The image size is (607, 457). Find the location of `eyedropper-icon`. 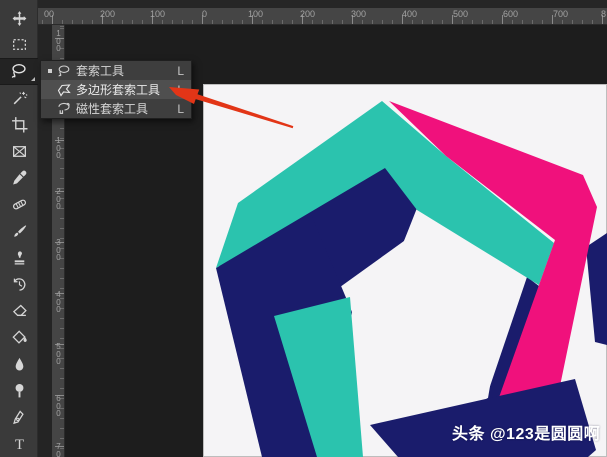

eyedropper-icon is located at coordinates (19, 177).